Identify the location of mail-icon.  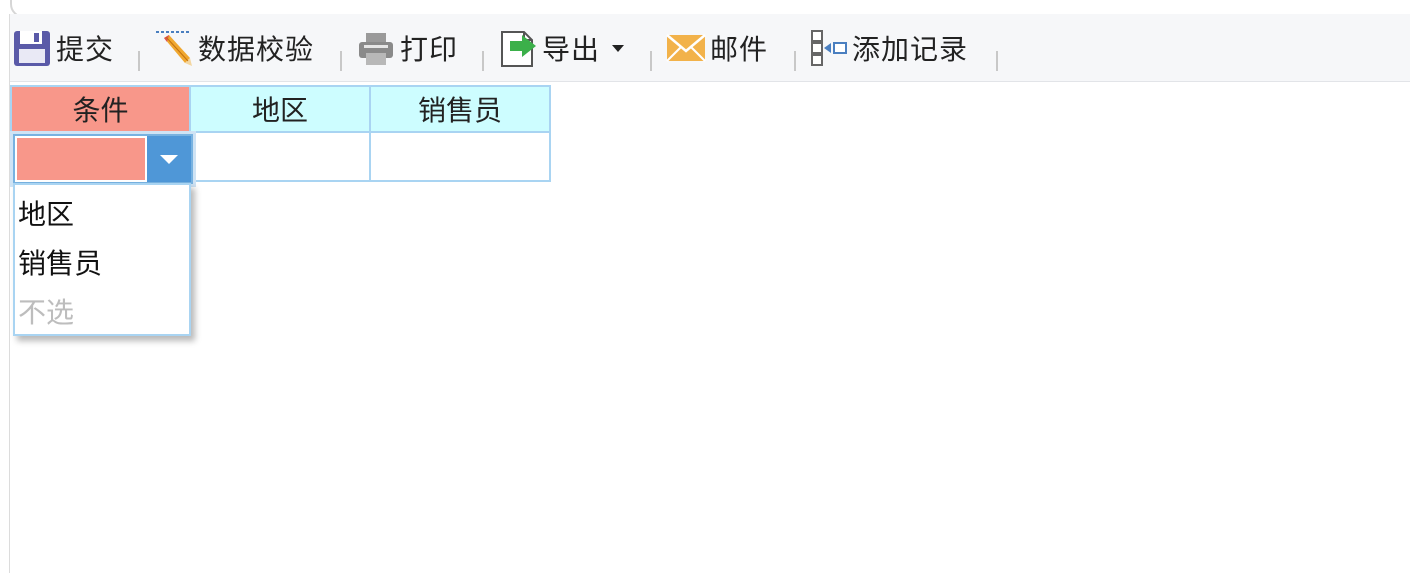
(686, 48).